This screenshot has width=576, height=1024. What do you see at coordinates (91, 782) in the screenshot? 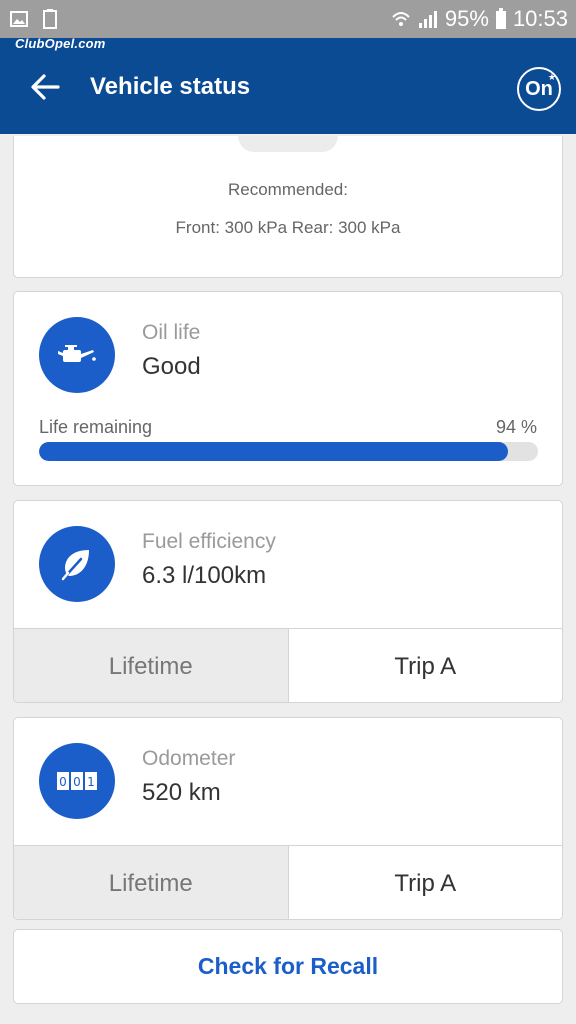
I see `odometer-digit: 1` at bounding box center [91, 782].